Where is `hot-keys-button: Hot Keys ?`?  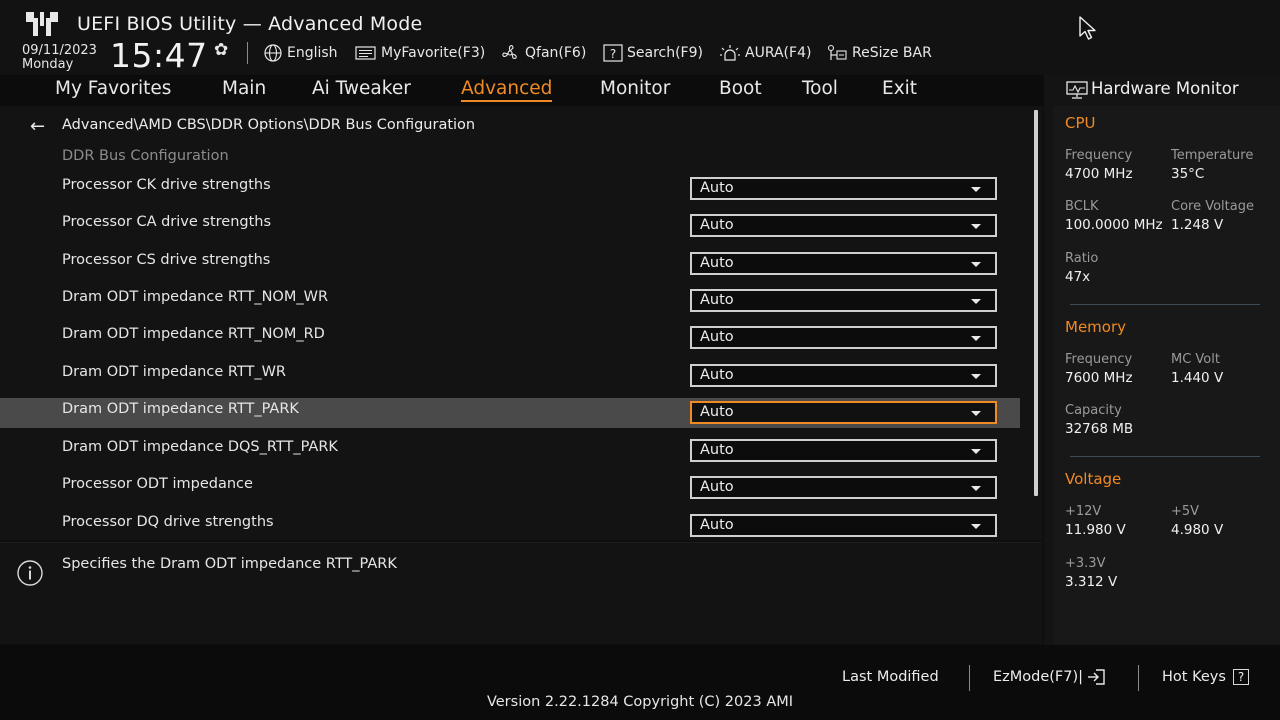
hot-keys-button: Hot Keys ? is located at coordinates (1206, 677).